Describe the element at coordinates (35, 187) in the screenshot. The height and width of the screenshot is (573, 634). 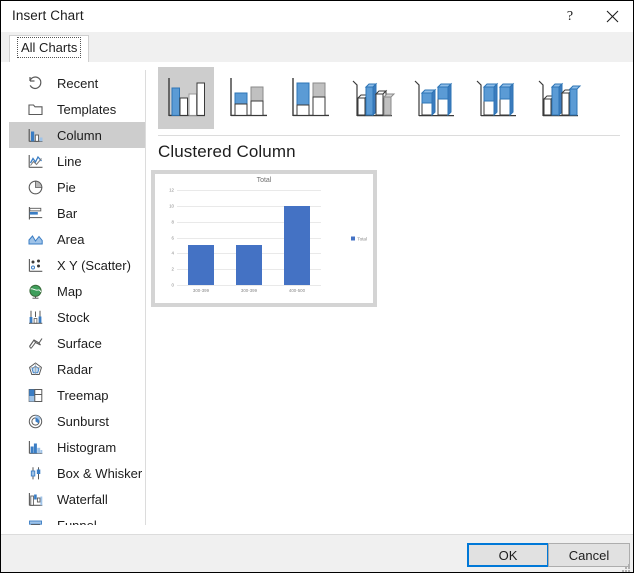
I see `pie-icon` at that location.